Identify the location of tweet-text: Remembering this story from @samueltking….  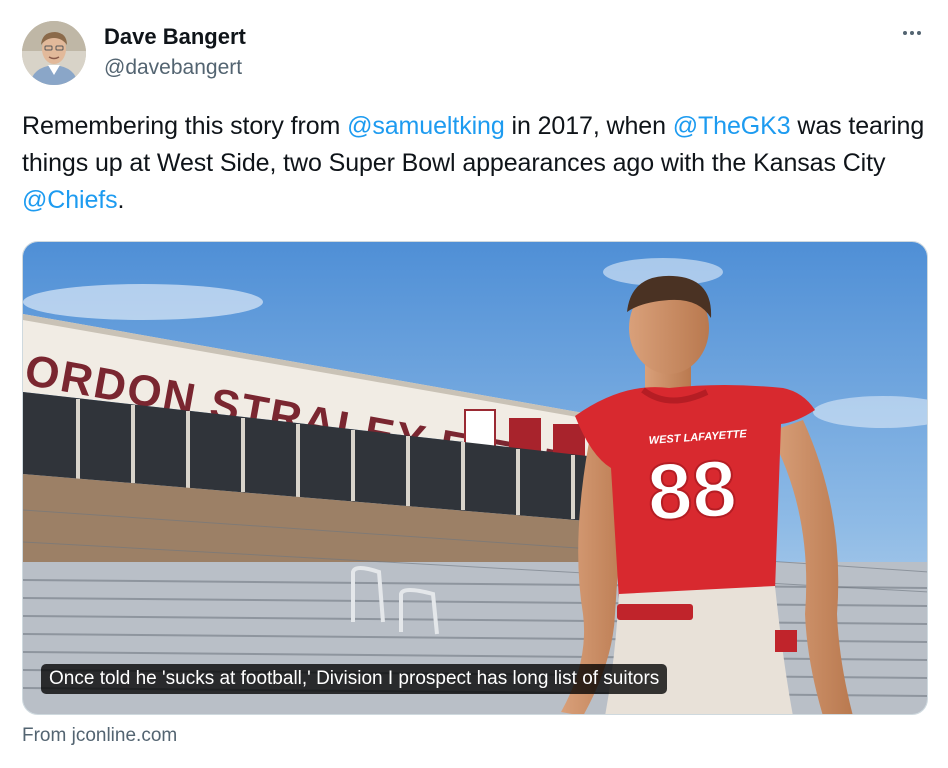
(478, 163).